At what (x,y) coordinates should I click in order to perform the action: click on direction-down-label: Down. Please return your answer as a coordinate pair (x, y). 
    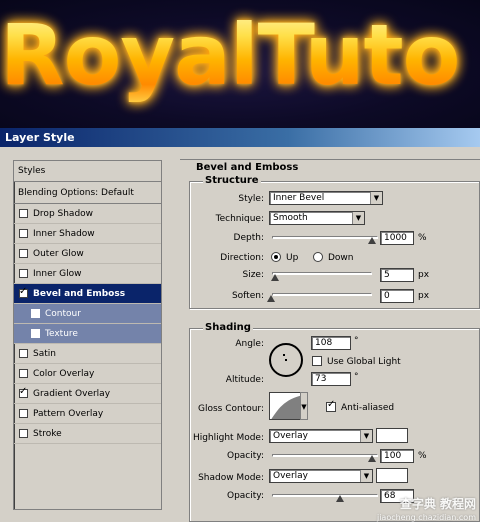
    Looking at the image, I should click on (341, 258).